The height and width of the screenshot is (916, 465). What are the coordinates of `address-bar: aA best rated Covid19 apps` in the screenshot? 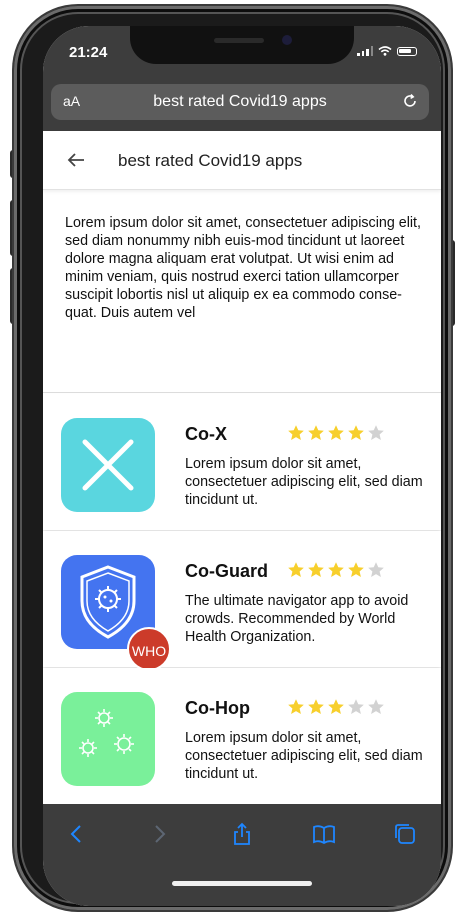 It's located at (240, 102).